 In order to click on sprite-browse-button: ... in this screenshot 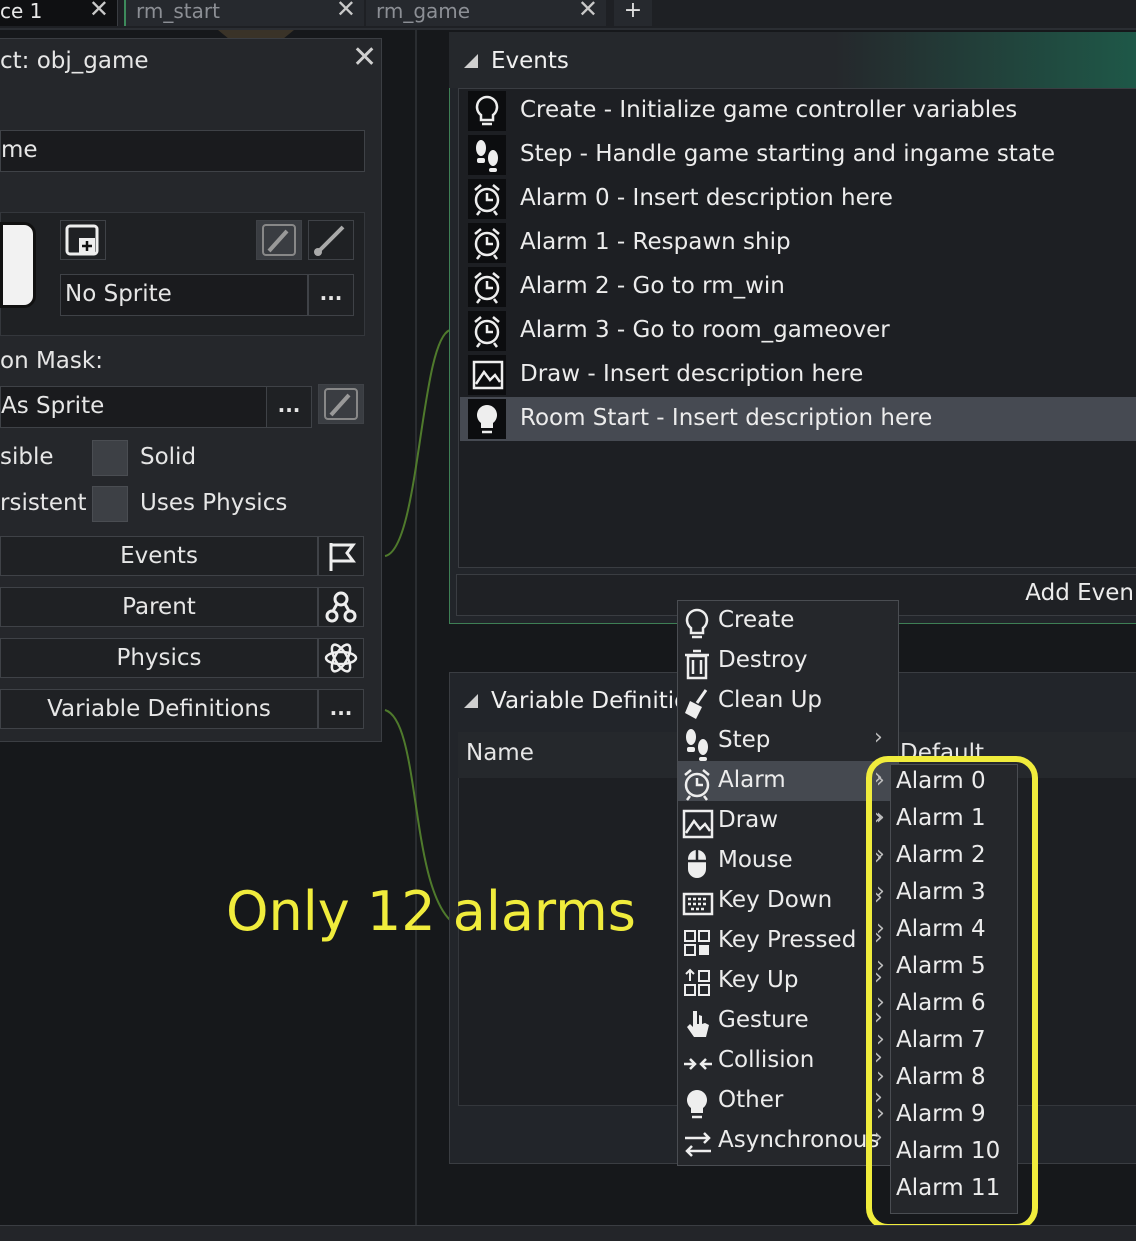, I will do `click(331, 295)`.